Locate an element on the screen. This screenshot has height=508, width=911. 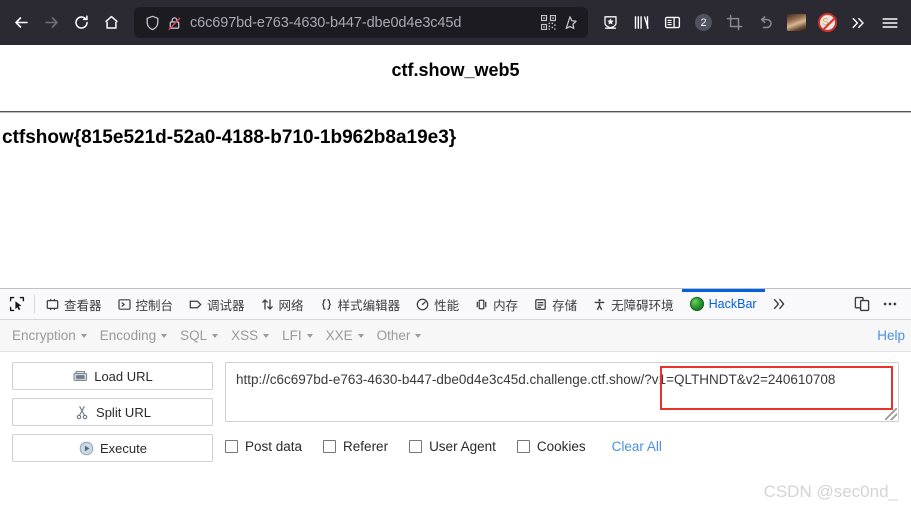
reload-icon is located at coordinates (81, 22).